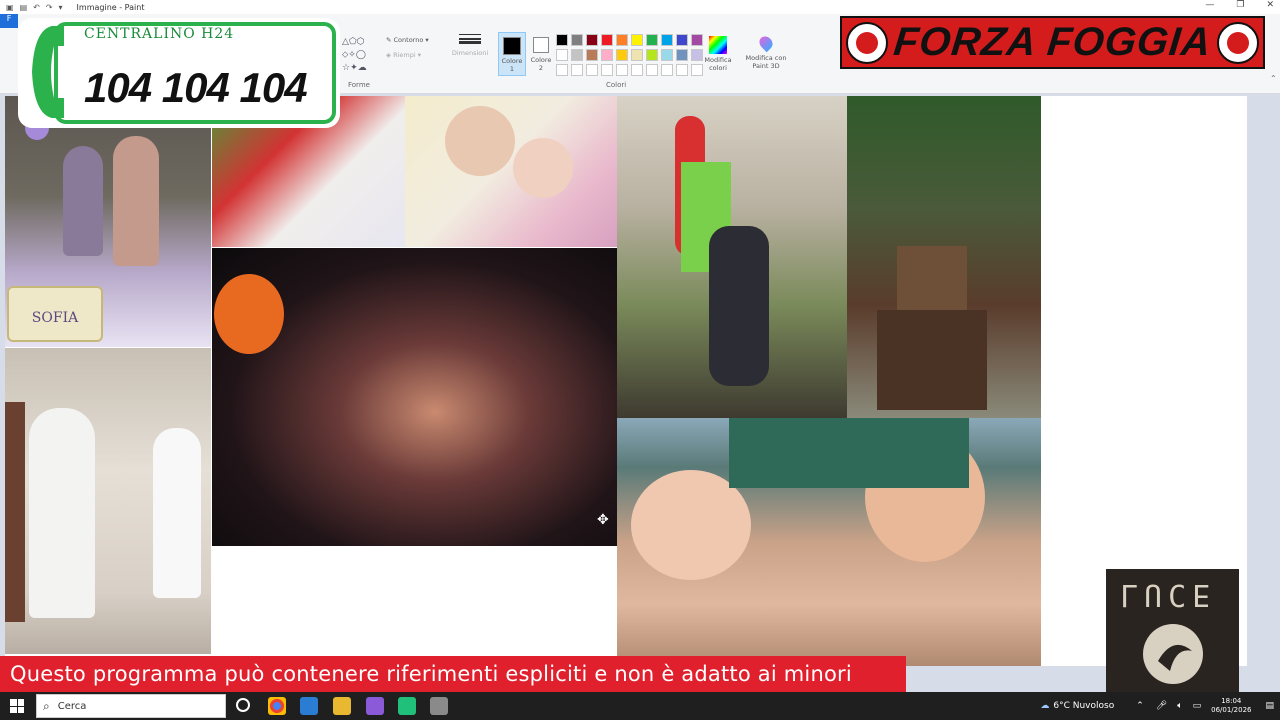  I want to click on size-button: Dimensioni, so click(470, 45).